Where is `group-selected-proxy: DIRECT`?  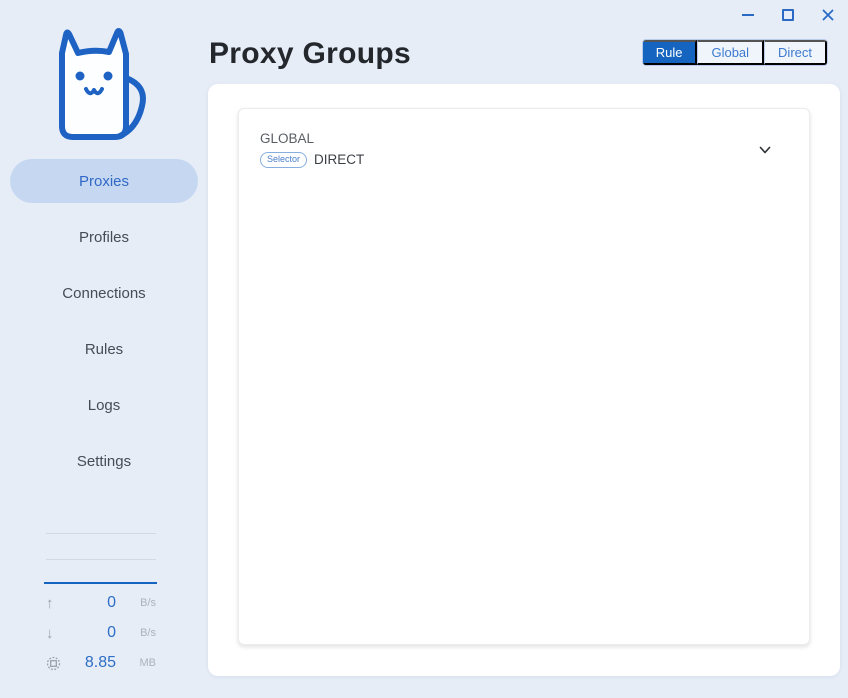
group-selected-proxy: DIRECT is located at coordinates (339, 160).